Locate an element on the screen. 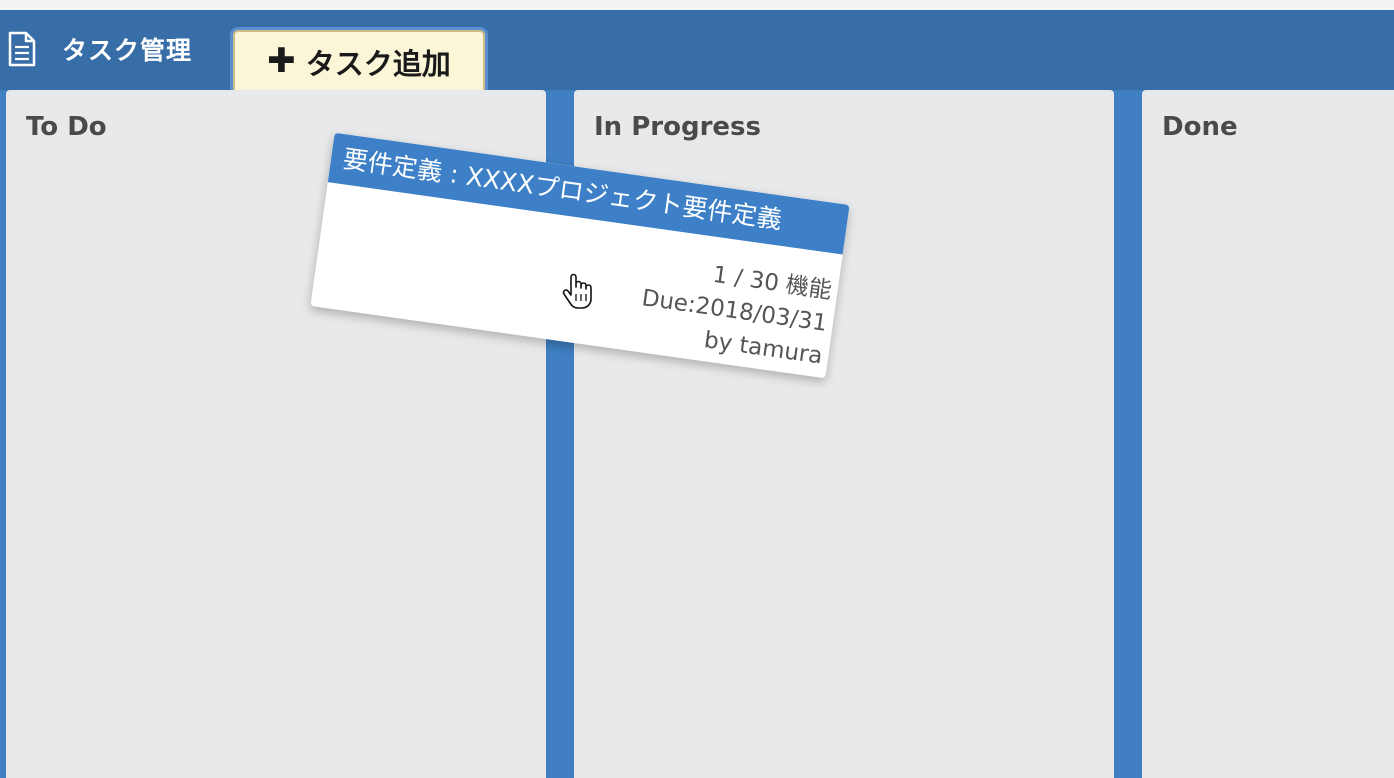 The image size is (1394, 778). app-header: タスク管理 ✚ タスク追加 is located at coordinates (697, 52).